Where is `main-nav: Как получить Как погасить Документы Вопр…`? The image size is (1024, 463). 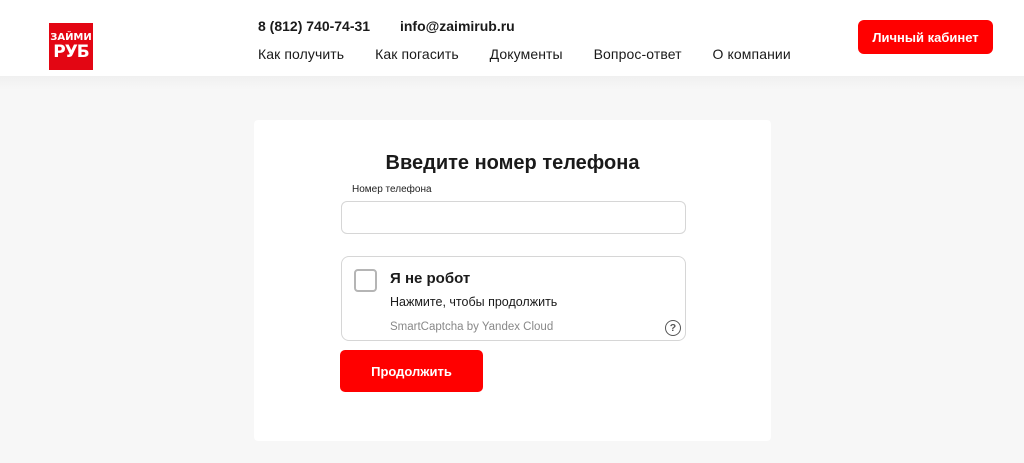 main-nav: Как получить Как погасить Документы Вопр… is located at coordinates (538, 54).